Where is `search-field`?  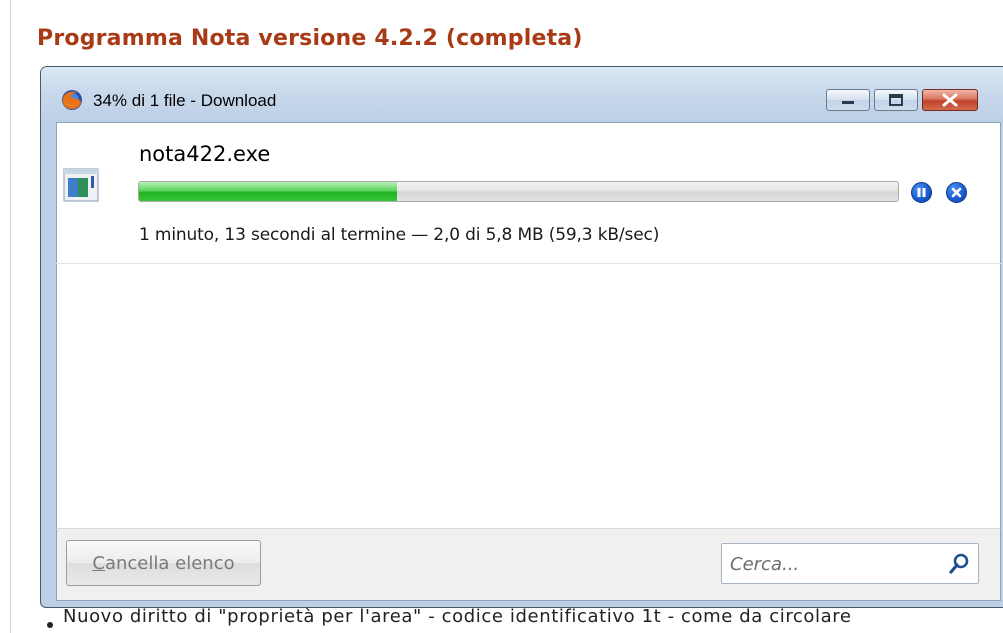 search-field is located at coordinates (850, 563).